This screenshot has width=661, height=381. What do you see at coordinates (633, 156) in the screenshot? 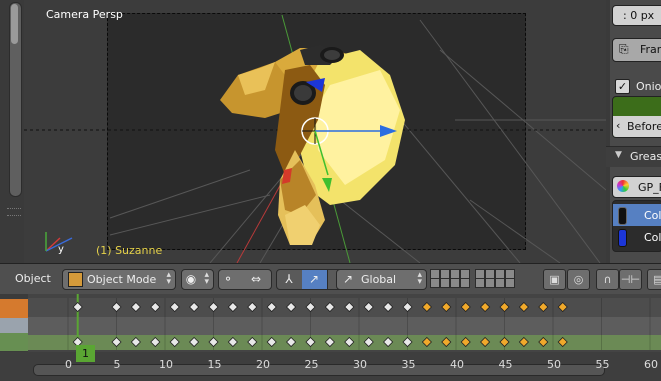
I see `grease-pencil-panel-header: ▼ Greas` at bounding box center [633, 156].